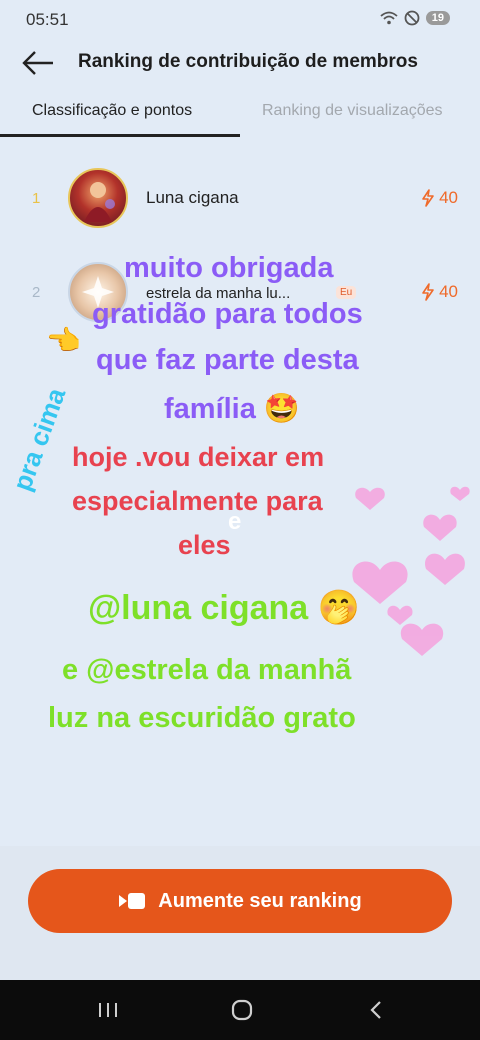 The width and height of the screenshot is (480, 1040). What do you see at coordinates (132, 901) in the screenshot?
I see `video-icon` at bounding box center [132, 901].